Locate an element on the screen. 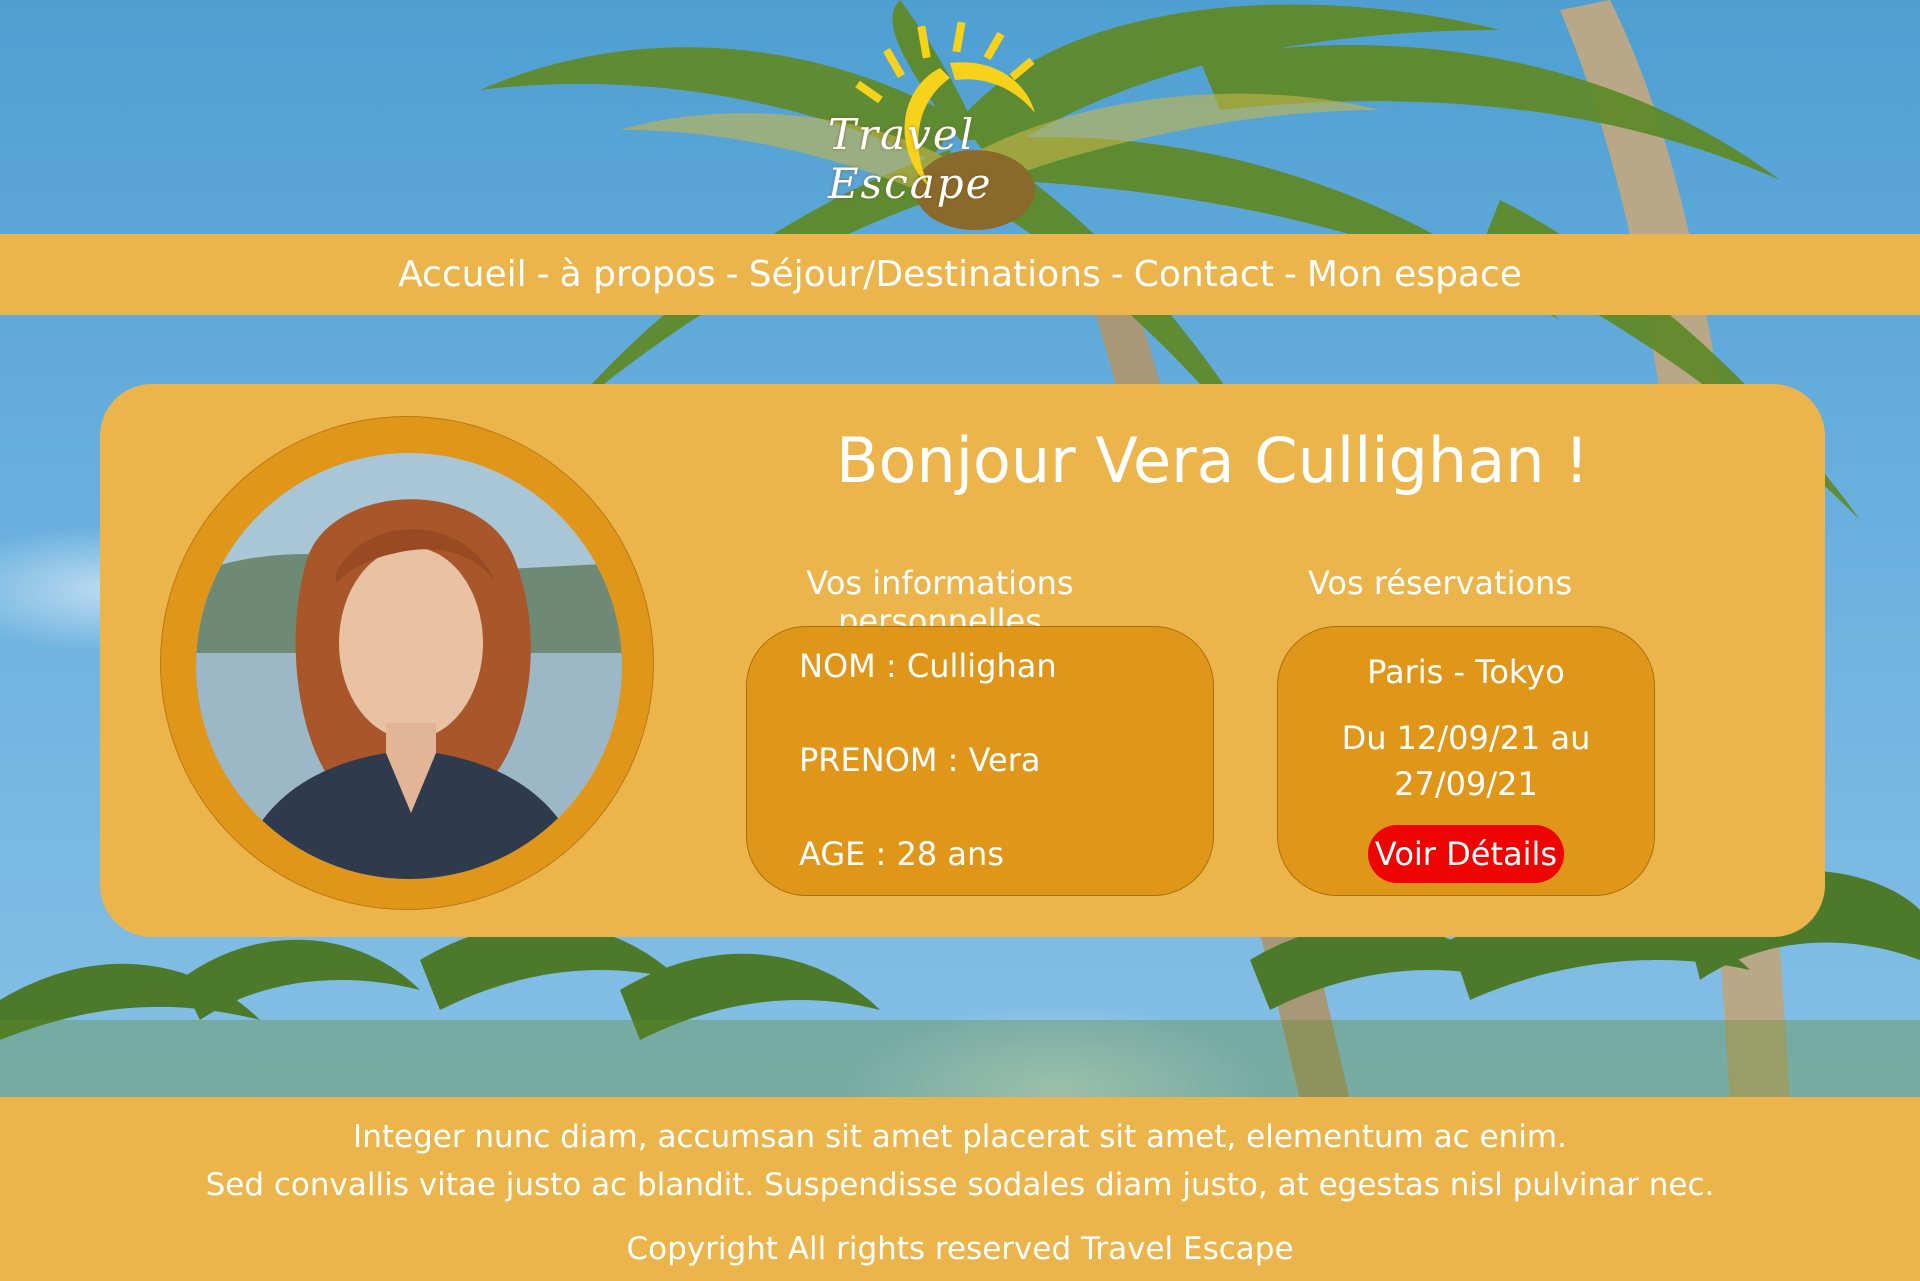  nav-item-sejour-destinations: Séjour/Destinations is located at coordinates (925, 274).